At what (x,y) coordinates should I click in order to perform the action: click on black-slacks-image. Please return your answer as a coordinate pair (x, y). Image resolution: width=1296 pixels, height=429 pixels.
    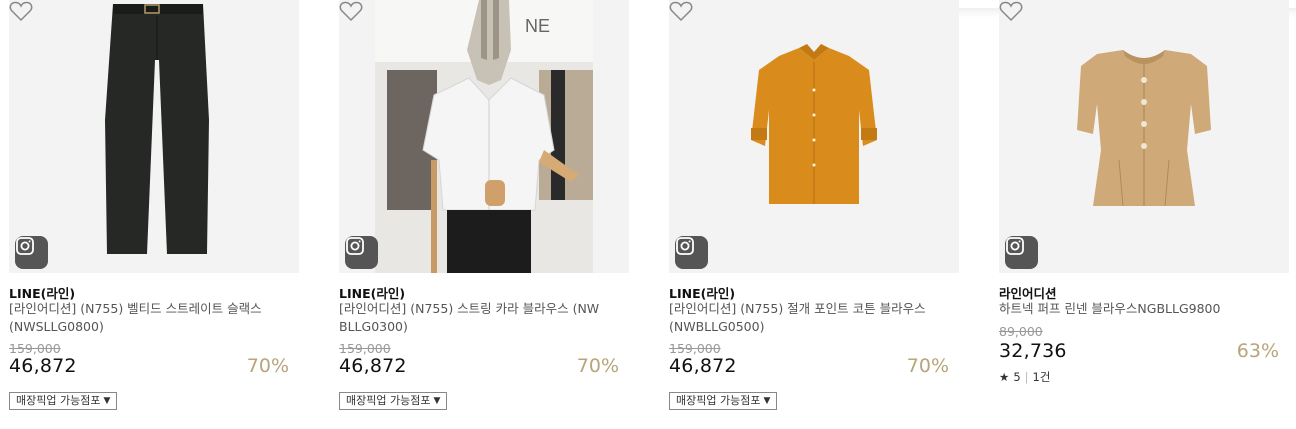
    Looking at the image, I should click on (154, 136).